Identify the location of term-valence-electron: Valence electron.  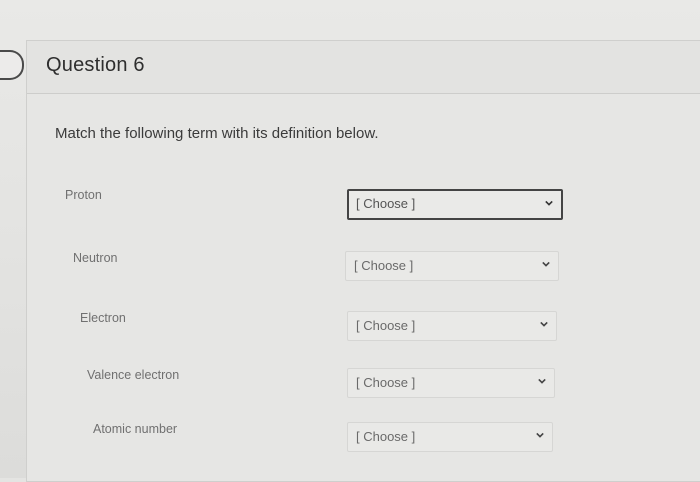
(133, 375).